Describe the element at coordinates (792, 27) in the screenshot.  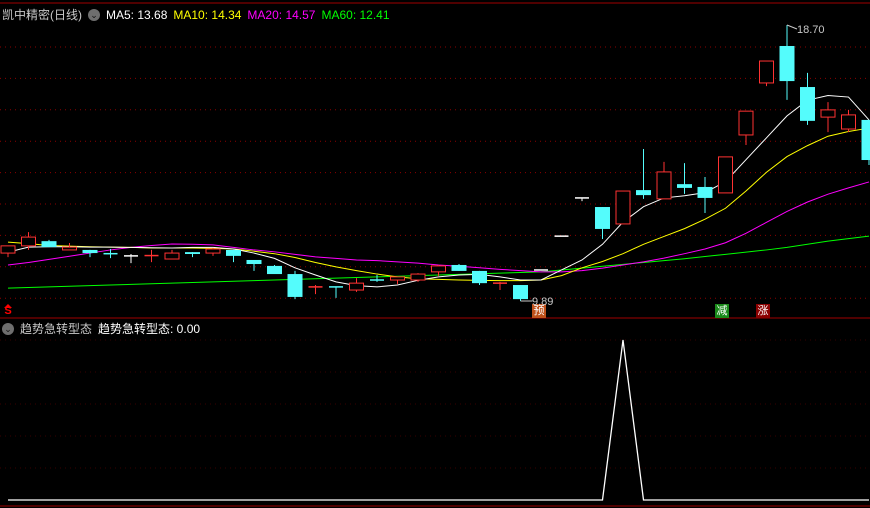
I see `high-pointer` at that location.